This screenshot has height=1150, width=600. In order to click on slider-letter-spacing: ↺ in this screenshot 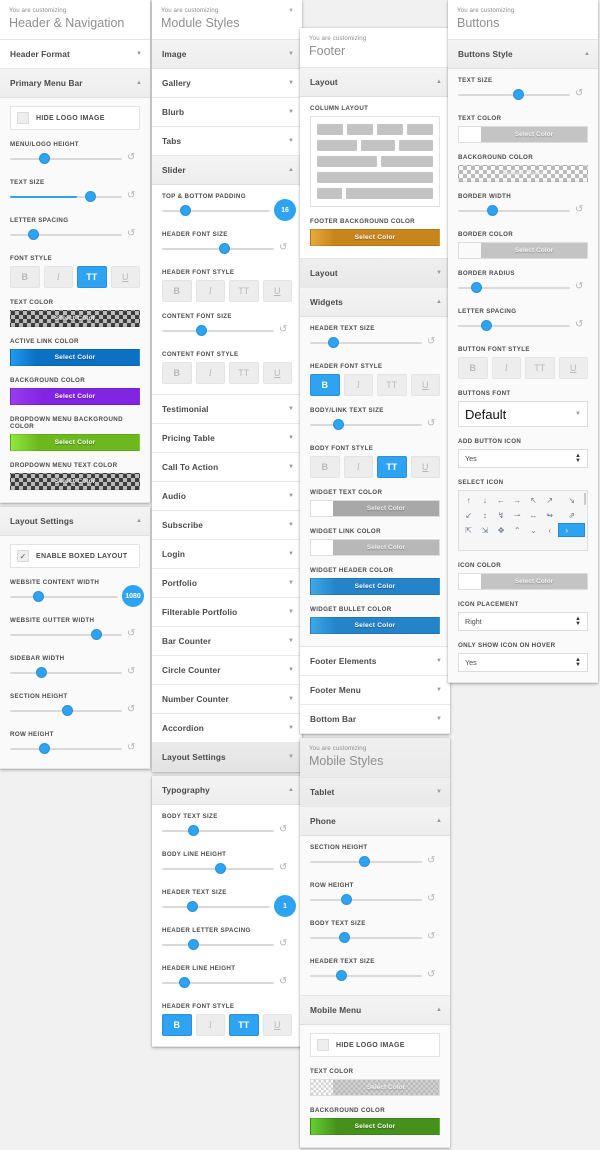, I will do `click(75, 236)`.